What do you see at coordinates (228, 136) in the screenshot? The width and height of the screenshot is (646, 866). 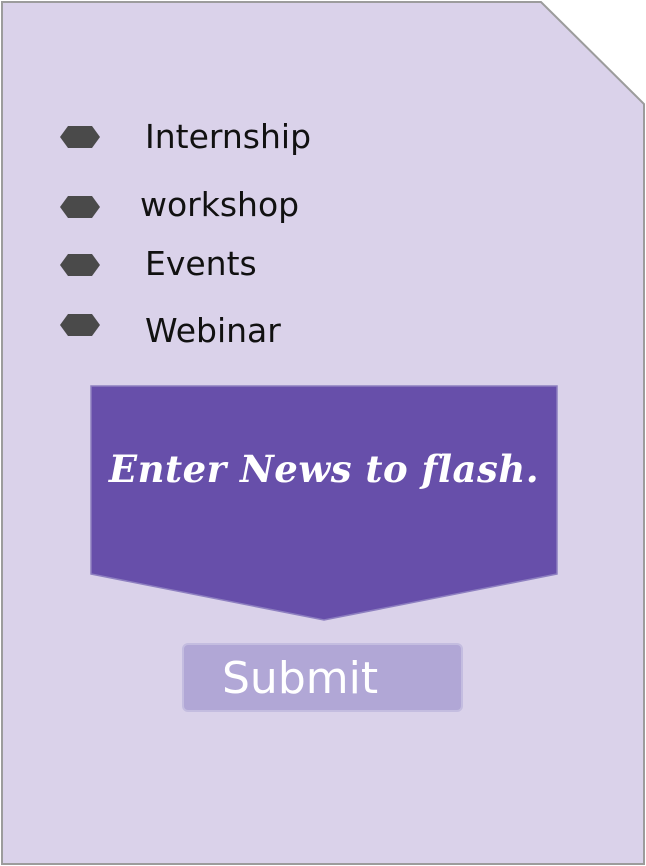 I see `menu-item-label: Internship` at bounding box center [228, 136].